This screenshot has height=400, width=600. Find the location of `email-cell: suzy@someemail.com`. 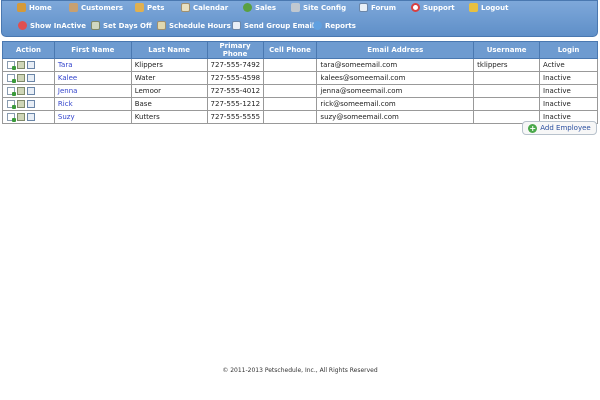

email-cell: suzy@someemail.com is located at coordinates (395, 117).